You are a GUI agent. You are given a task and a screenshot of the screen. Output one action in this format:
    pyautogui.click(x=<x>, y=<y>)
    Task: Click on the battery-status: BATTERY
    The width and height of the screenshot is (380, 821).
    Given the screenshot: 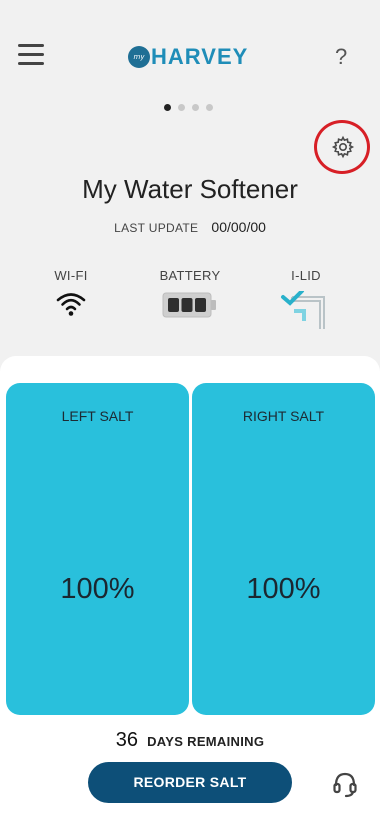 What is the action you would take?
    pyautogui.click(x=190, y=295)
    